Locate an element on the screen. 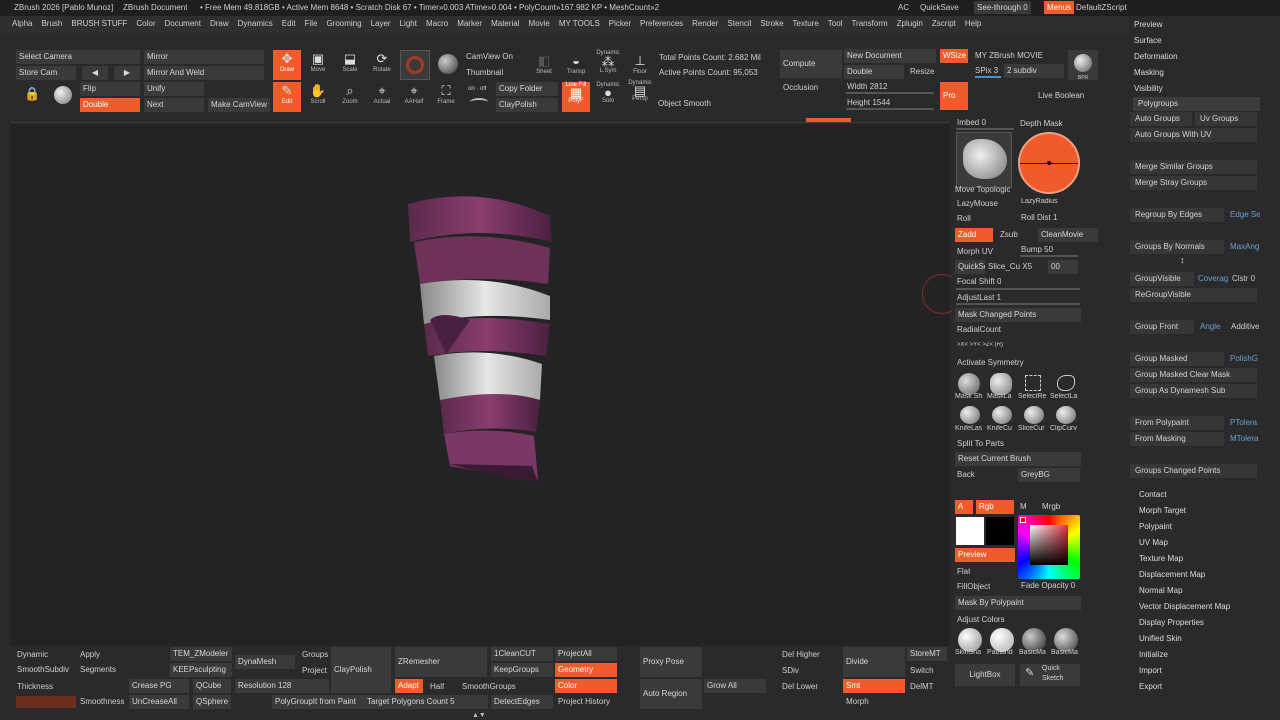 The width and height of the screenshot is (1280, 720). tem-zmodeler-button: TEM_ZModeler is located at coordinates (201, 654).